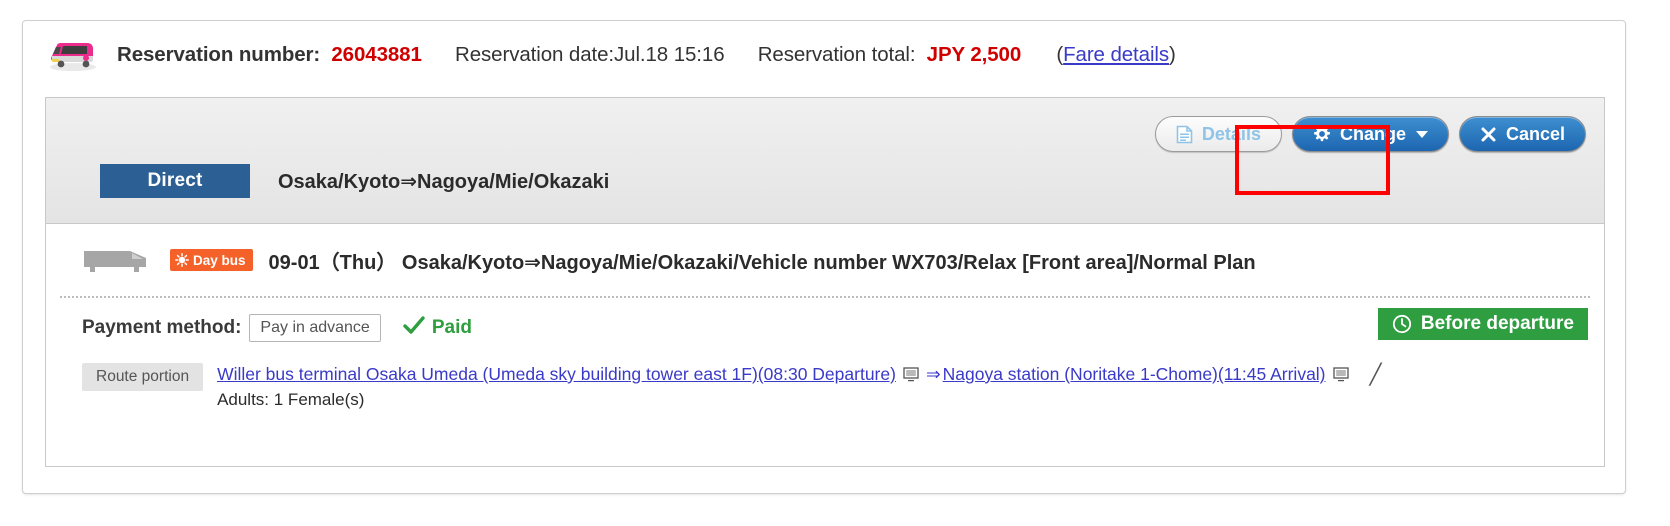 The width and height of the screenshot is (1670, 526). Describe the element at coordinates (182, 260) in the screenshot. I see `sun-icon` at that location.